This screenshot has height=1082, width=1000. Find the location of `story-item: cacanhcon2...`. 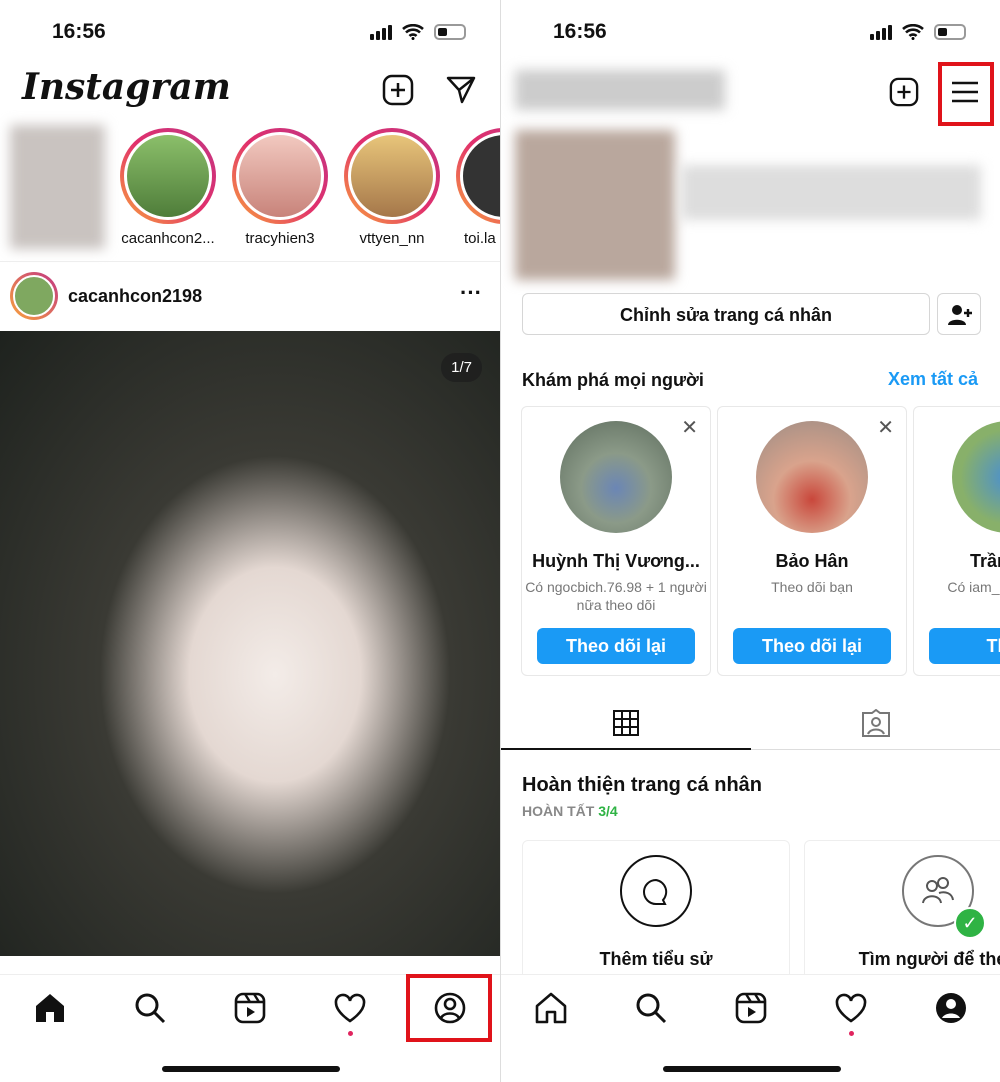

story-item: cacanhcon2... is located at coordinates (168, 187).